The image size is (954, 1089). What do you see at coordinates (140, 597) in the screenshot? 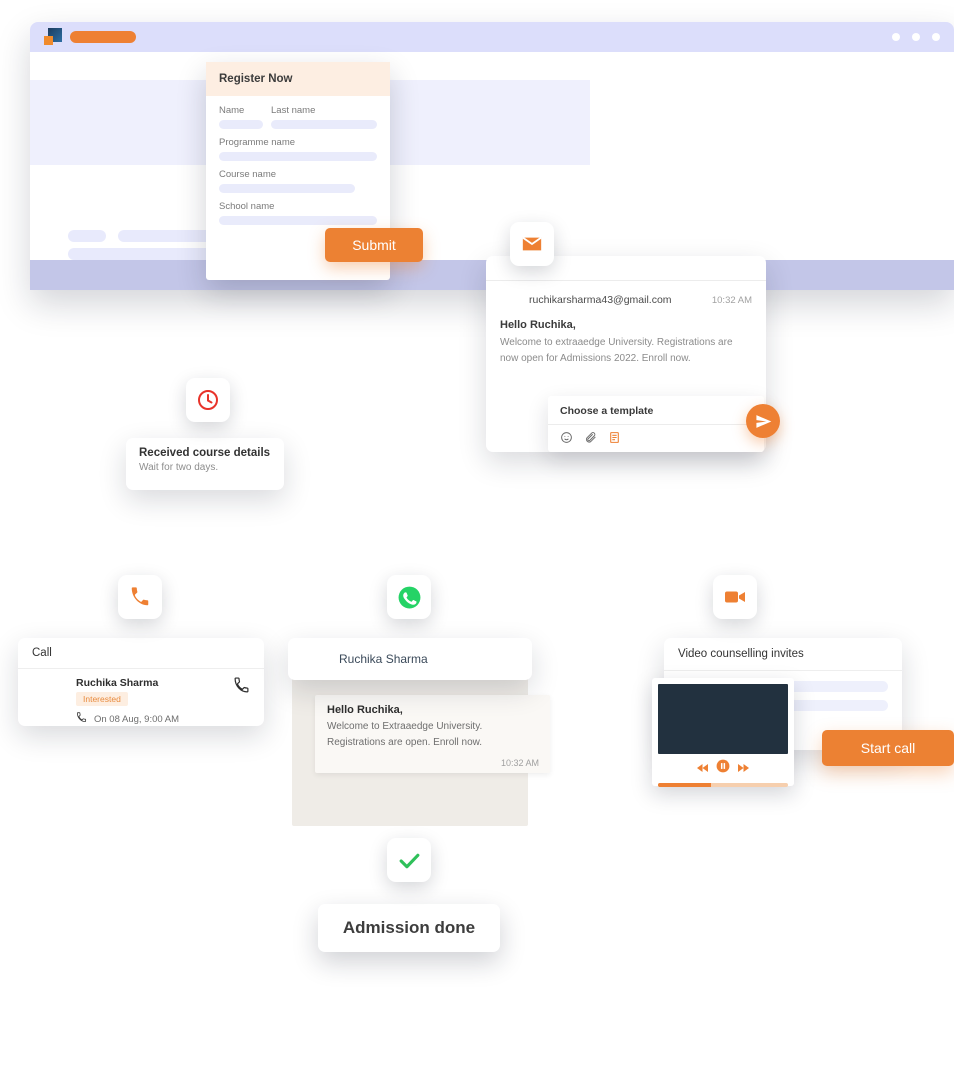
I see `phone-icon` at bounding box center [140, 597].